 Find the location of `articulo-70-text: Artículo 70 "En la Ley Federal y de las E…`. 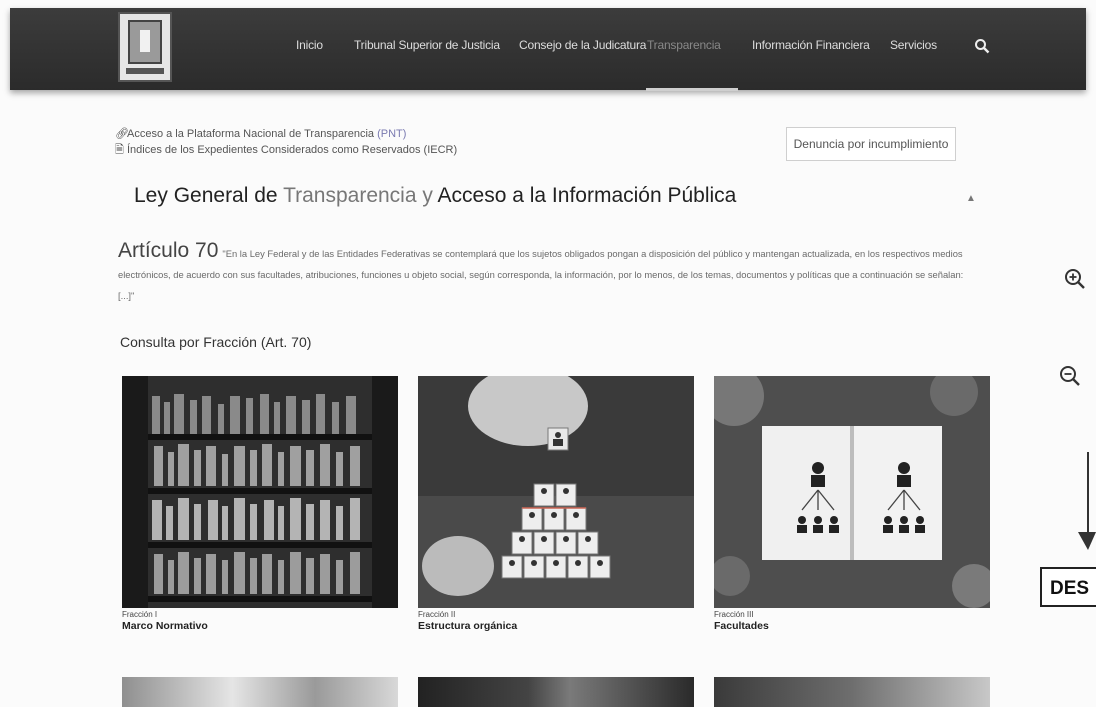

articulo-70-text: Artículo 70 "En la Ley Federal y de las E… is located at coordinates (543, 273).